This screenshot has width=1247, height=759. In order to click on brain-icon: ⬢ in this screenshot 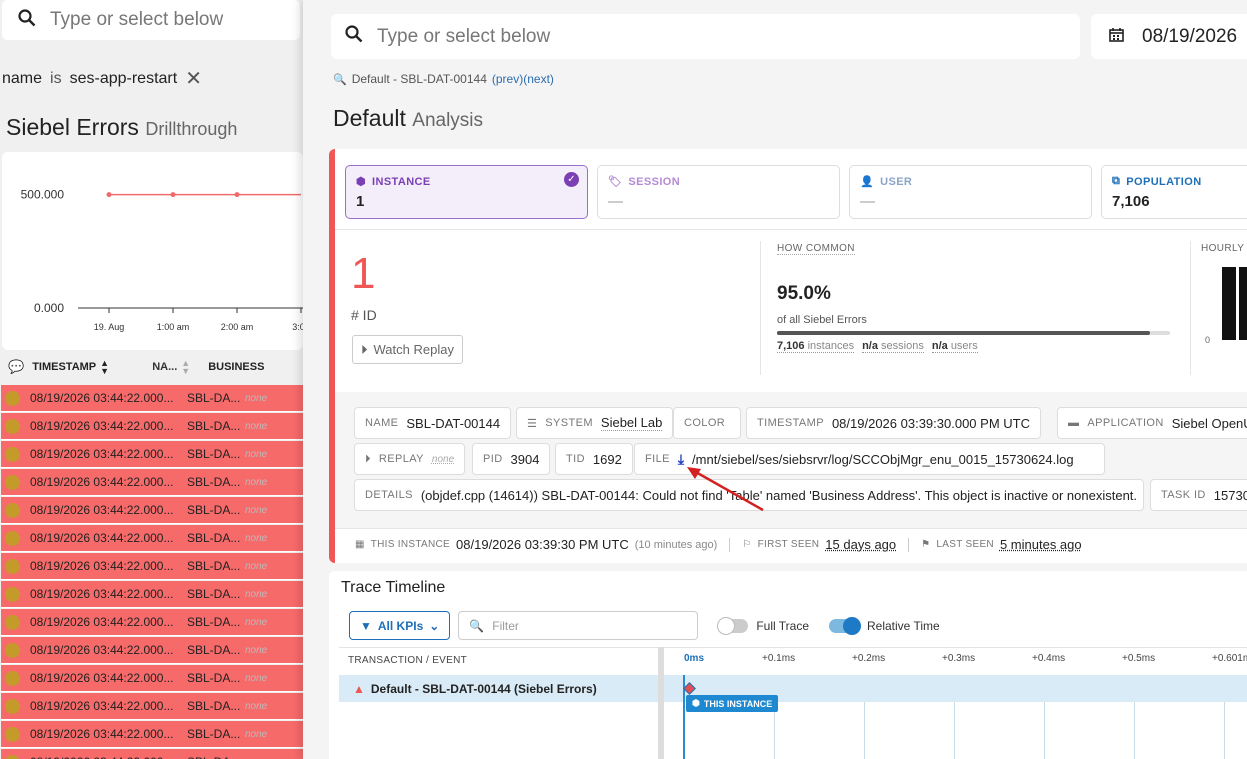, I will do `click(696, 703)`.